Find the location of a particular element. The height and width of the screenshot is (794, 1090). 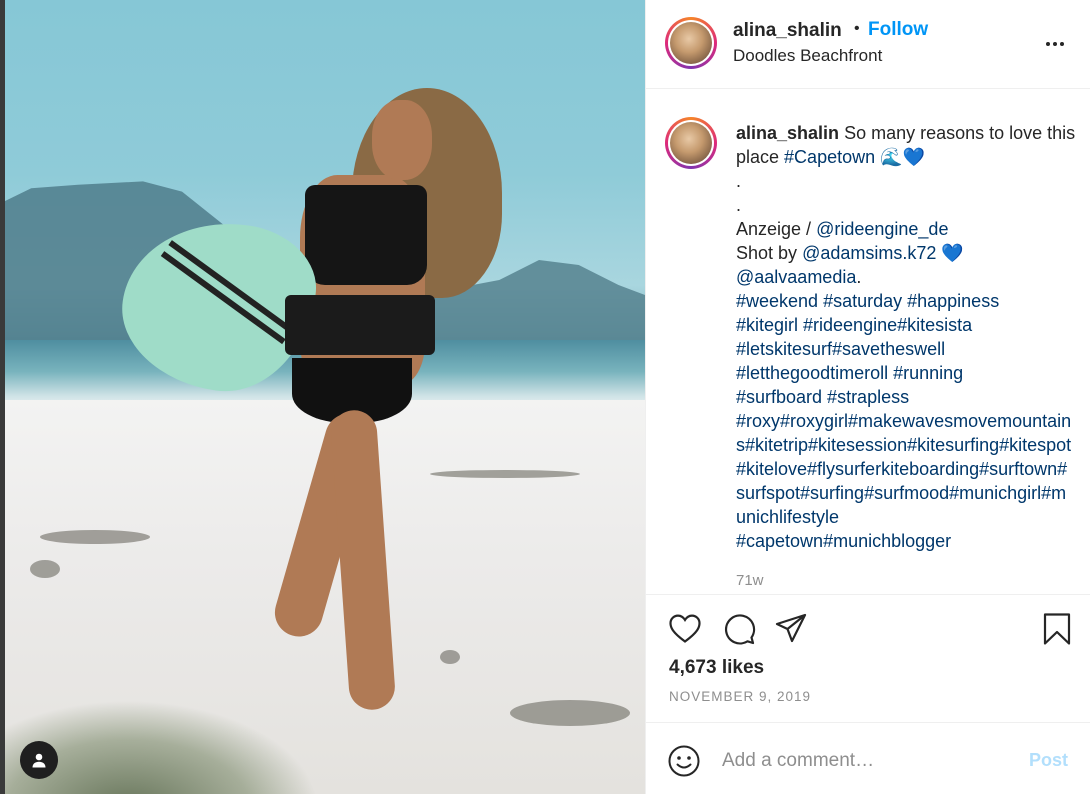

send-icon is located at coordinates (791, 629).